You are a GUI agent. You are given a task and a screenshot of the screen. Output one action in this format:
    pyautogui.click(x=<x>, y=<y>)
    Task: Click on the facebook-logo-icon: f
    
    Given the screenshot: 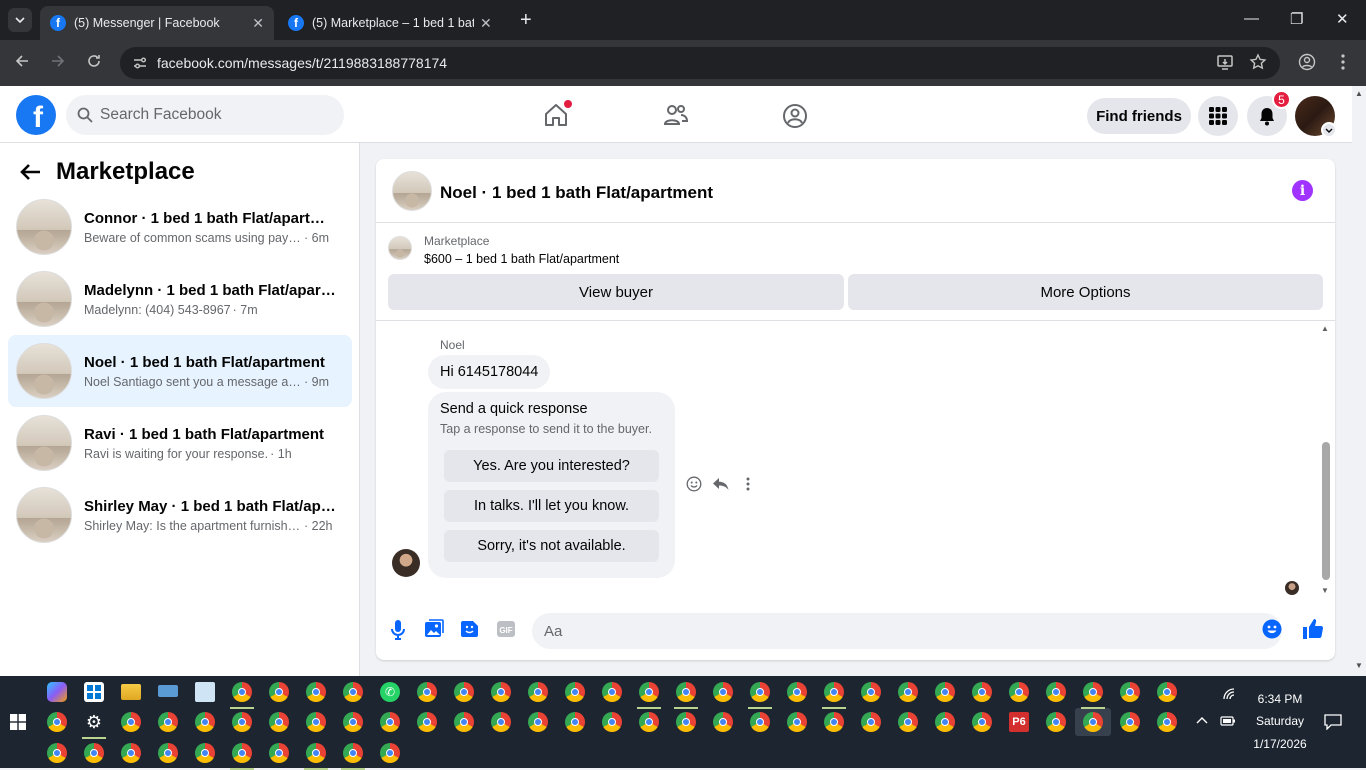 What is the action you would take?
    pyautogui.click(x=36, y=115)
    